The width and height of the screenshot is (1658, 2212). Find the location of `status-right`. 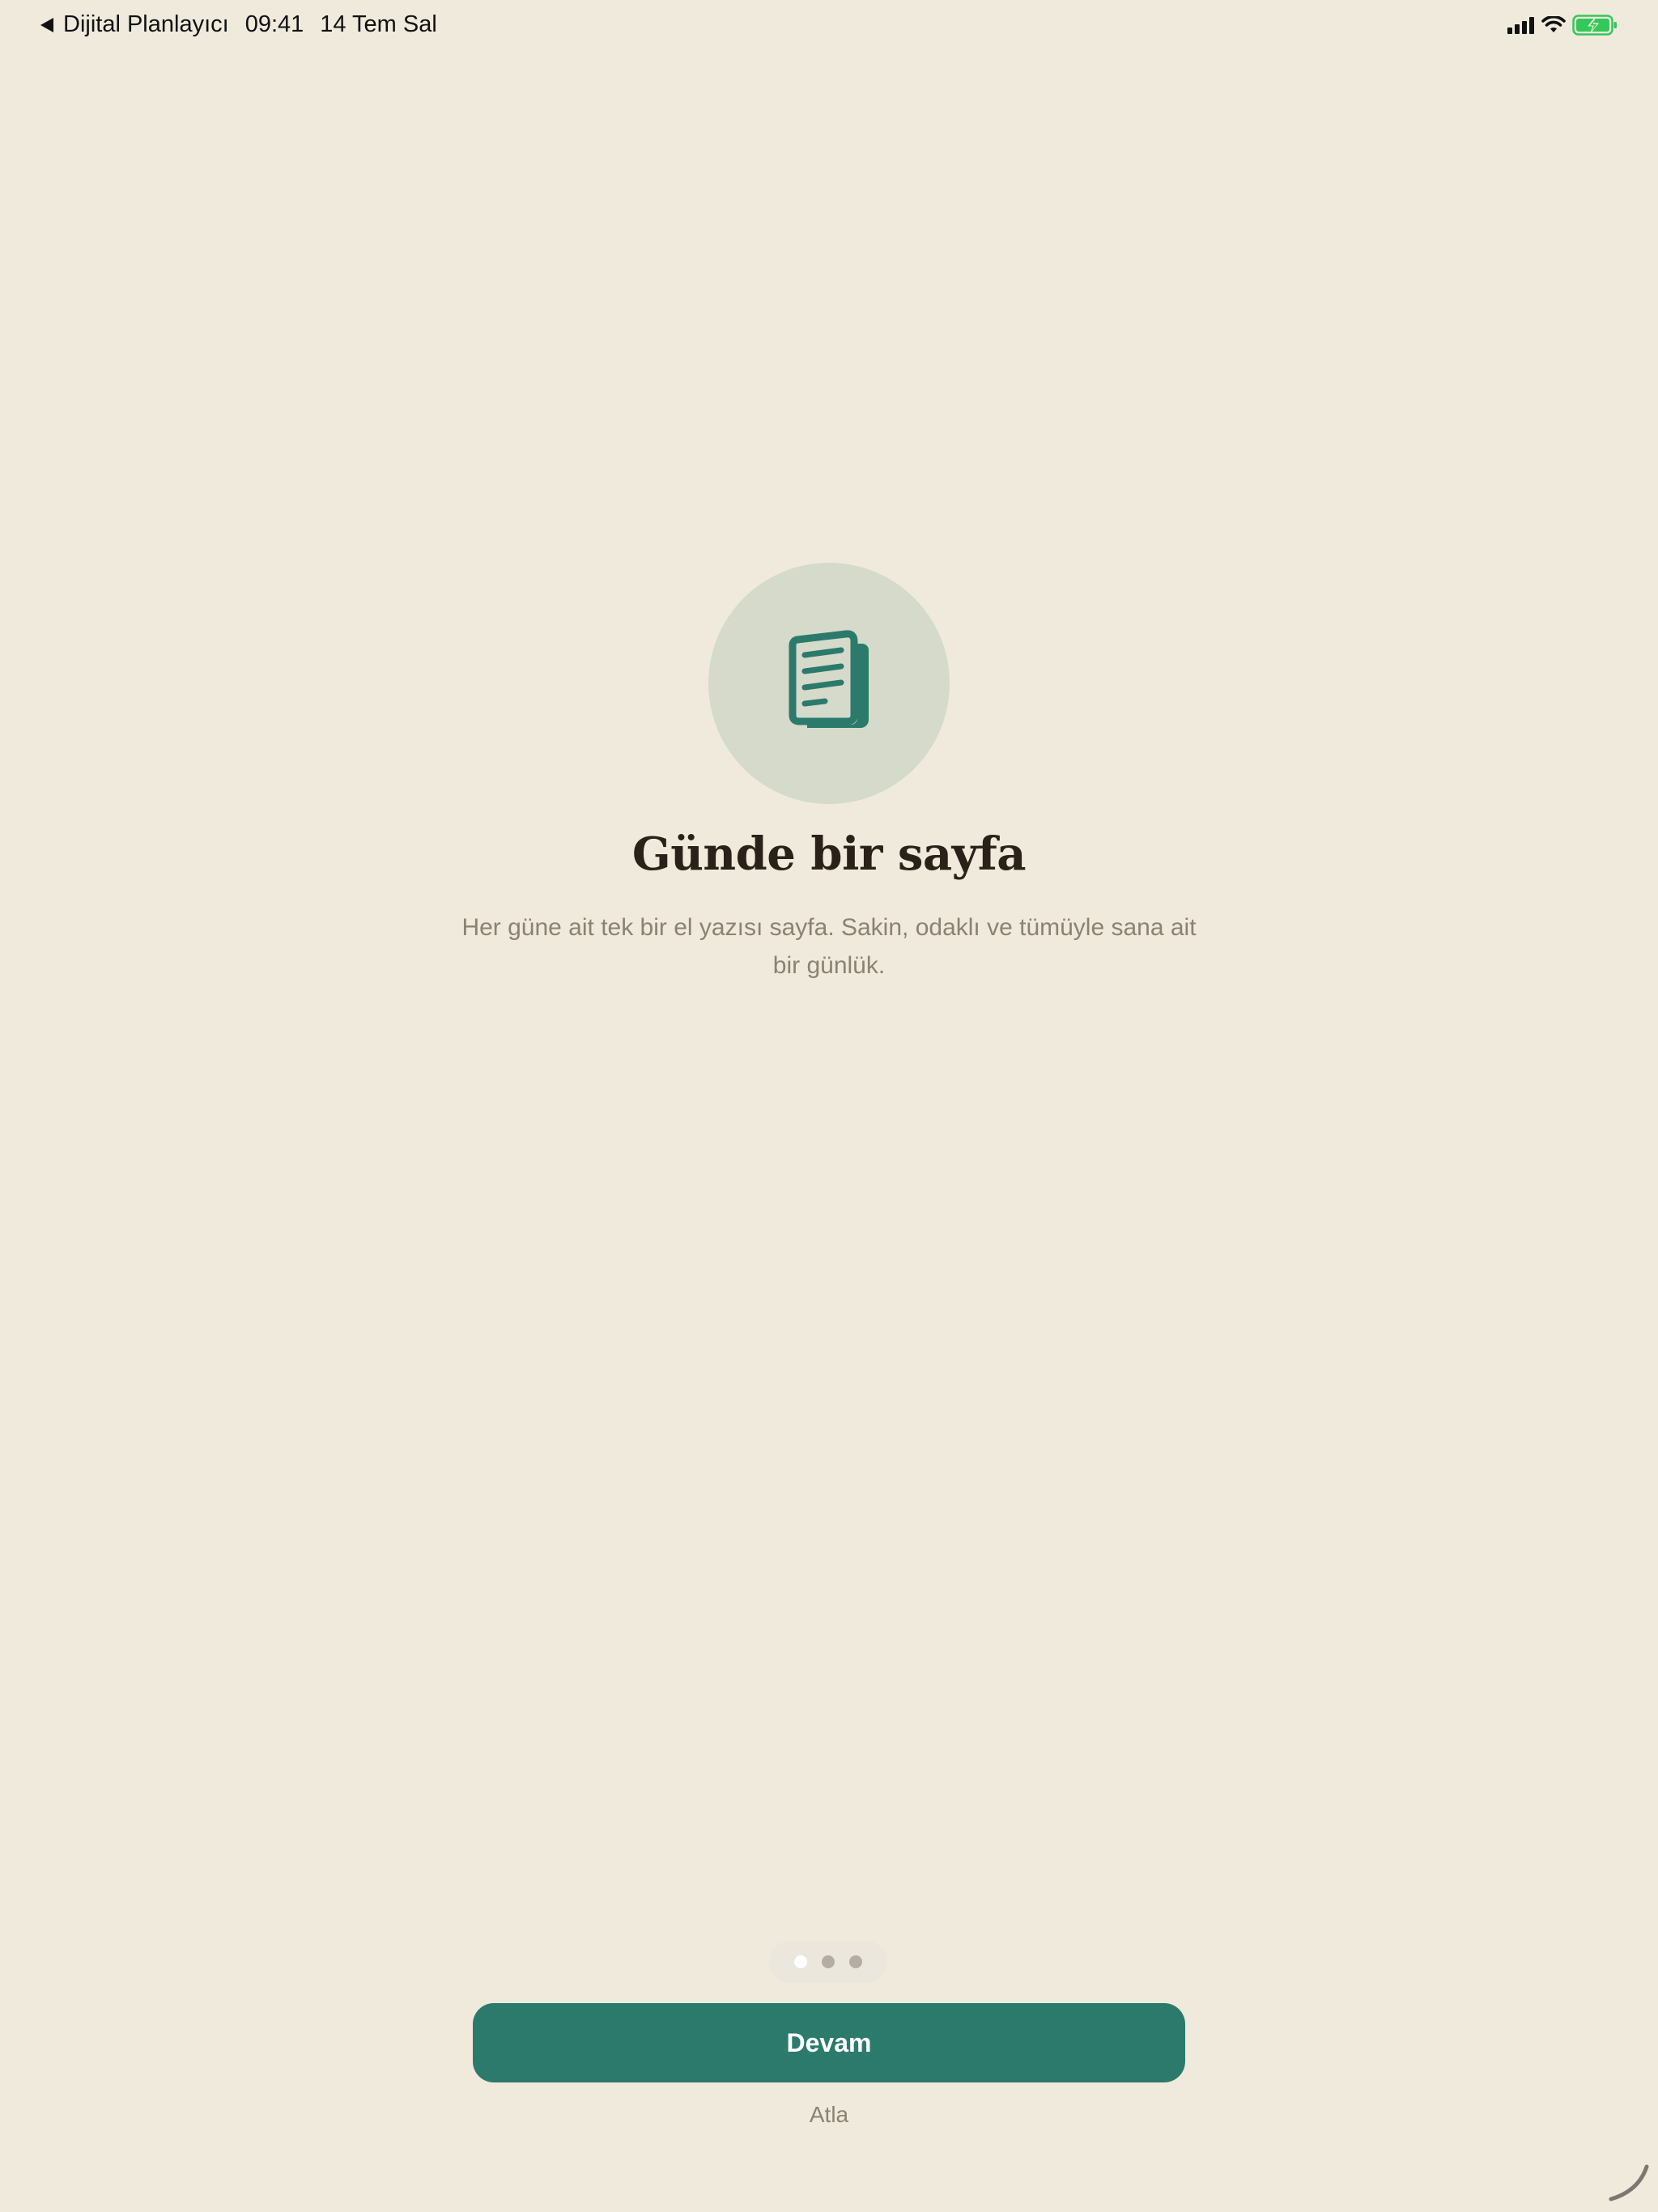

status-right is located at coordinates (1562, 26).